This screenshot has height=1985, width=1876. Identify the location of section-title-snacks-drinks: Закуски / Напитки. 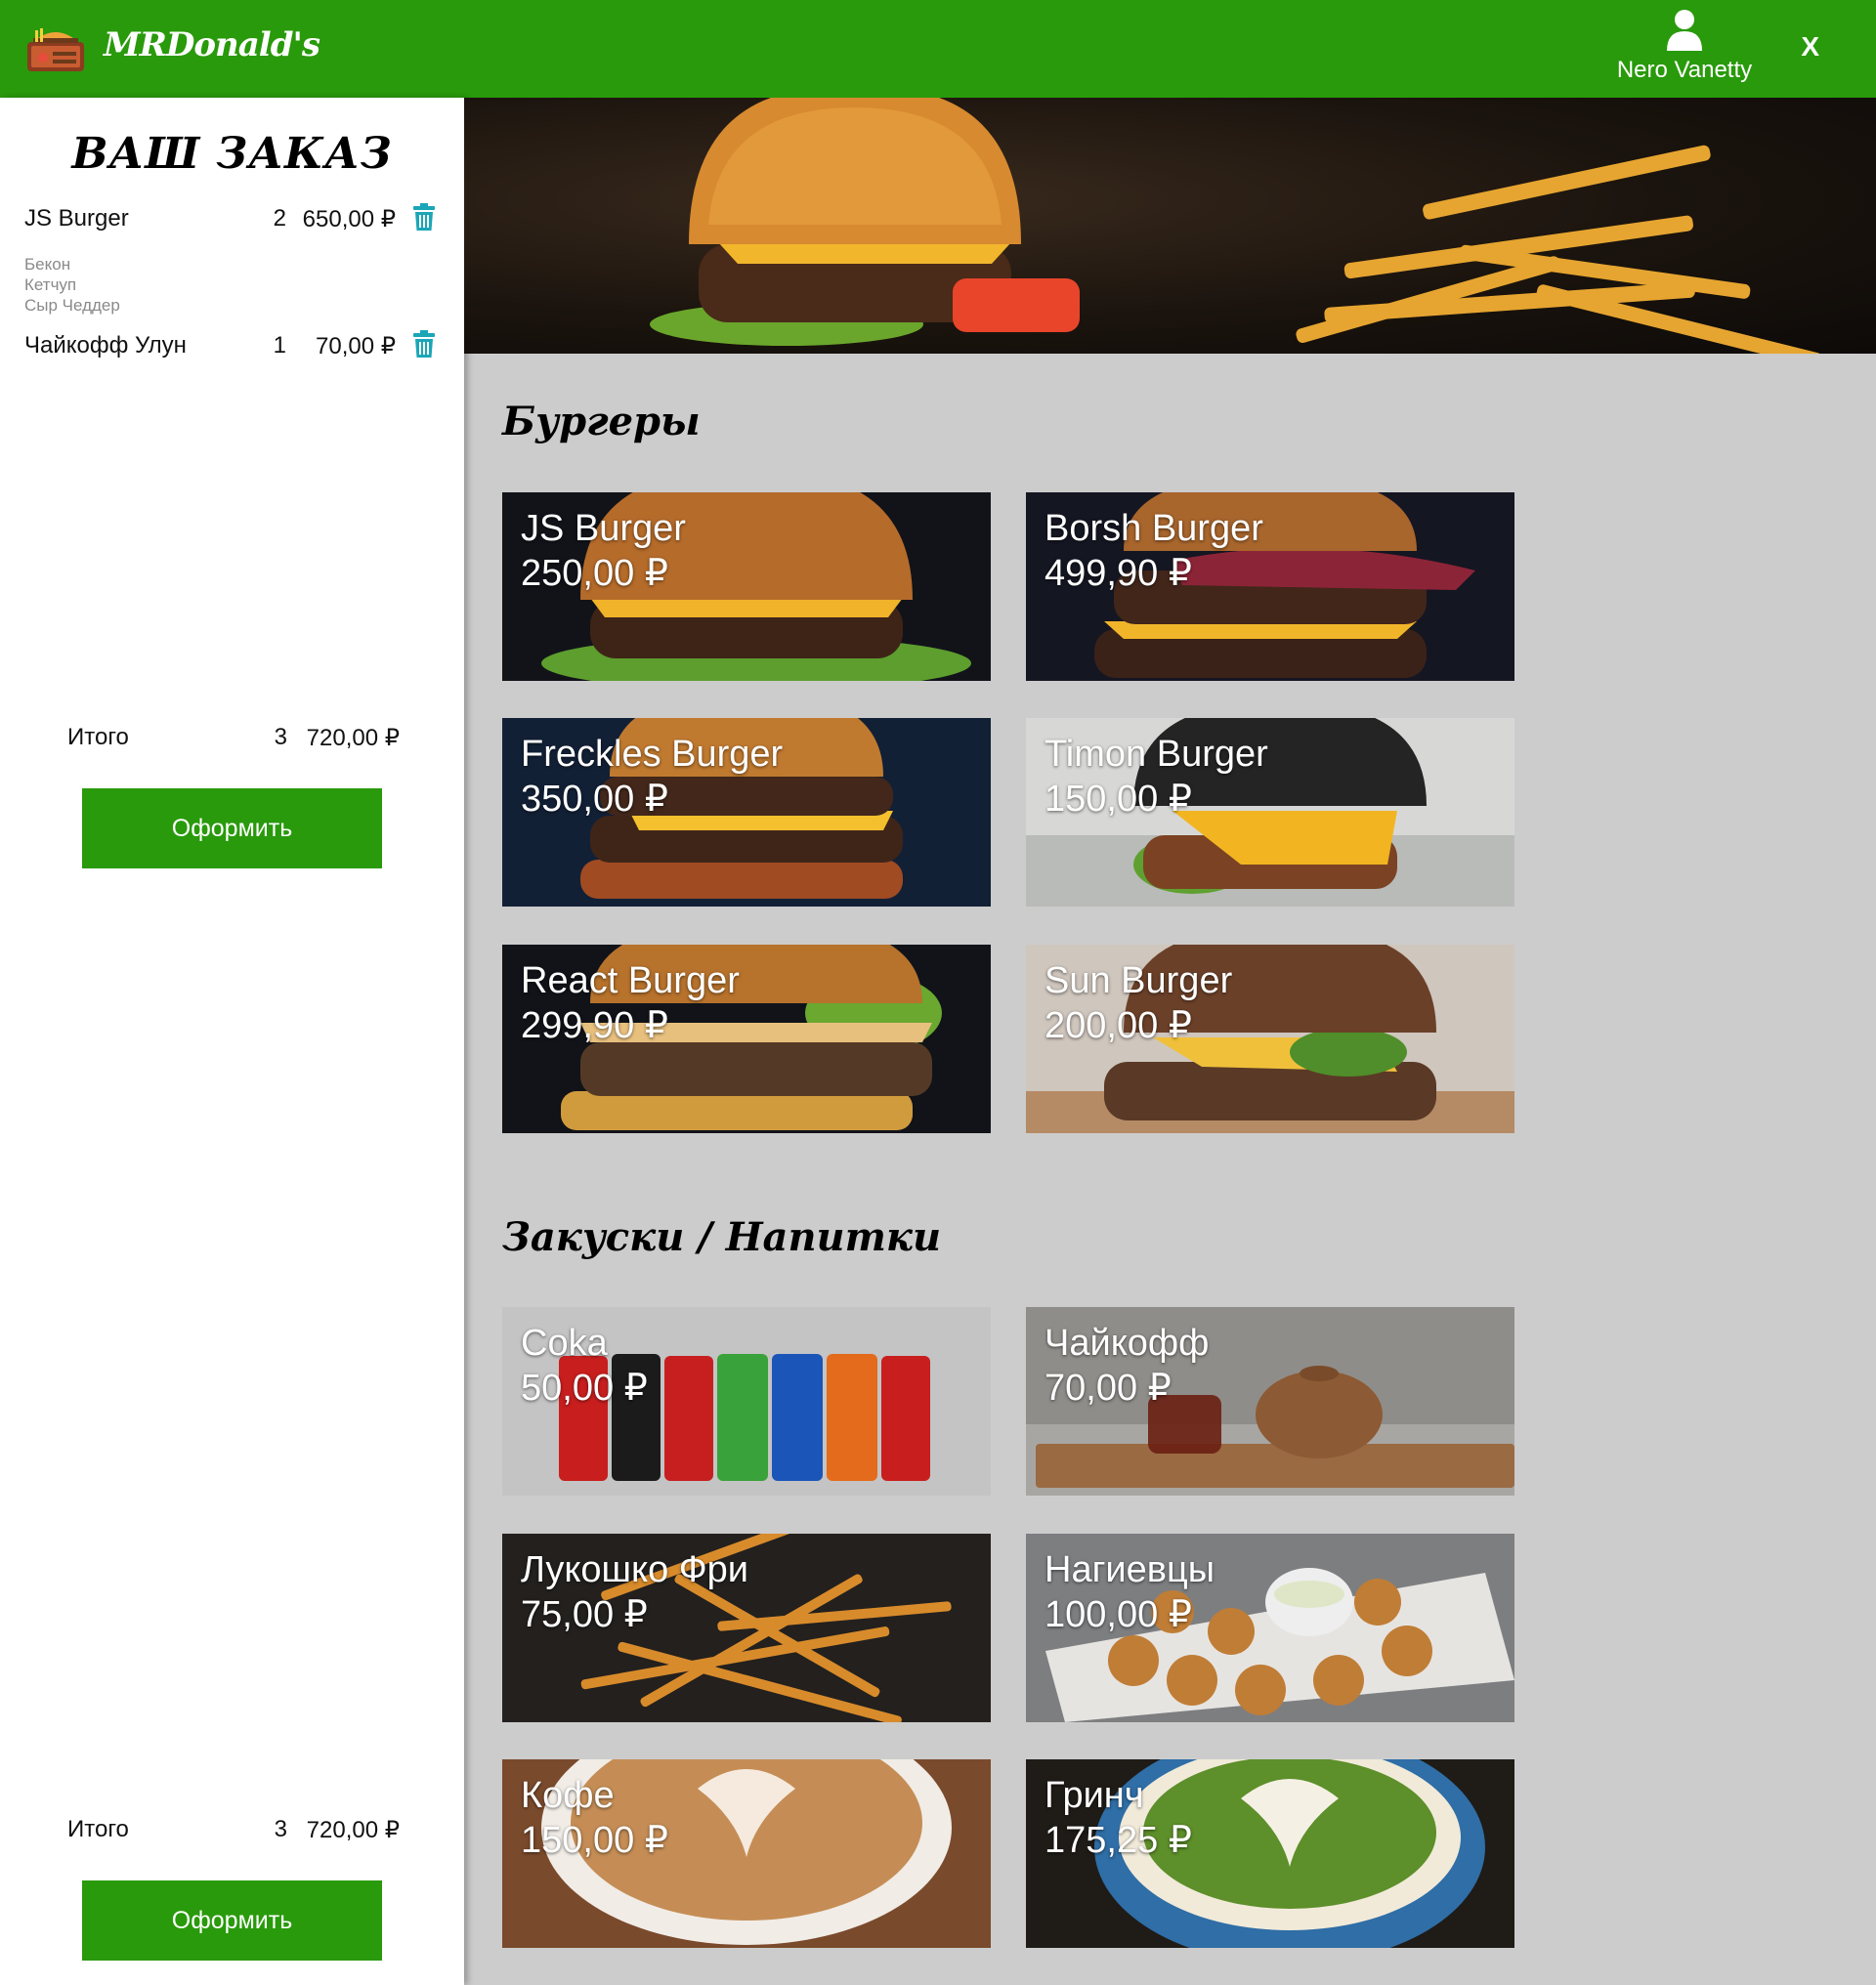
(722, 1237).